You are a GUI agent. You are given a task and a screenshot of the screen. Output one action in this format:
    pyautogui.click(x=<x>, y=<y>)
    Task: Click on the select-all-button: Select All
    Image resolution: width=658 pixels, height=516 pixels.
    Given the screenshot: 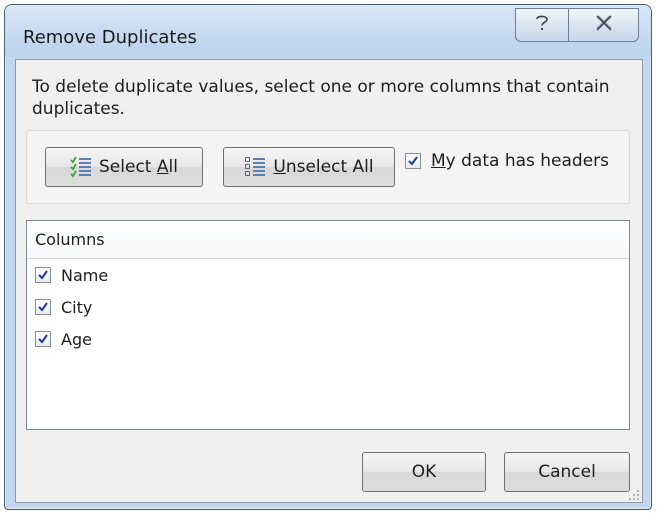 What is the action you would take?
    pyautogui.click(x=124, y=167)
    